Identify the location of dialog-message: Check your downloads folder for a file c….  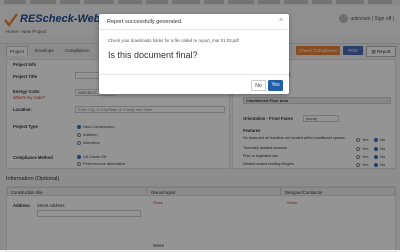
(173, 40).